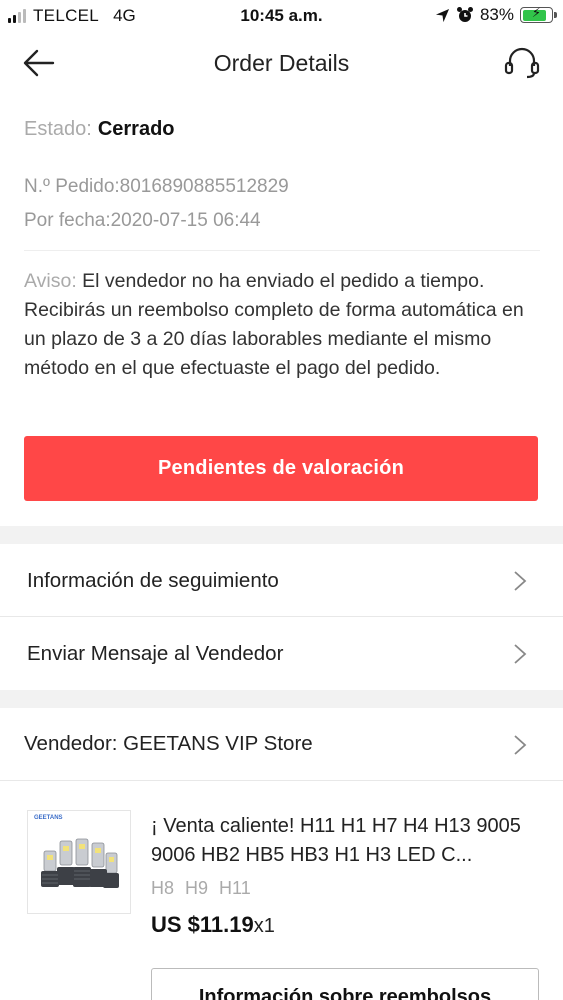 This screenshot has width=563, height=1000. I want to click on headset-icon, so click(522, 63).